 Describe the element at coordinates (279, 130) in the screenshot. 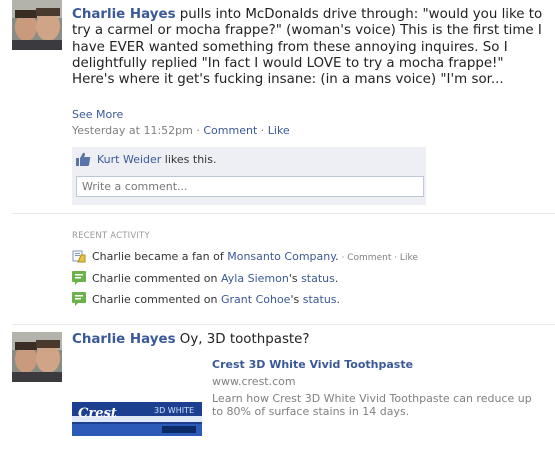

I see `like-link: Like` at that location.